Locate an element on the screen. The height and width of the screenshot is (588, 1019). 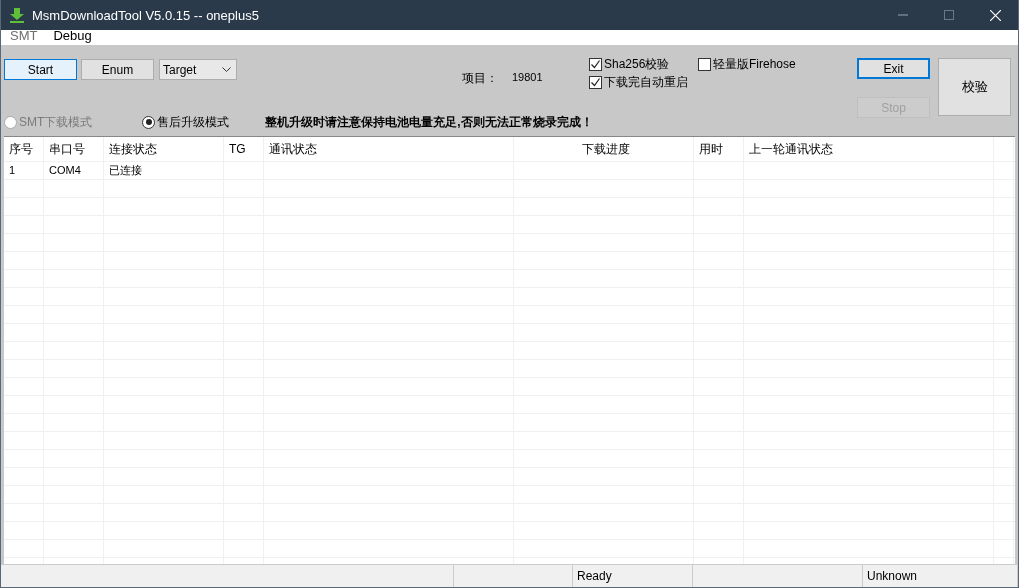
column-header: 连接状态 is located at coordinates (164, 149).